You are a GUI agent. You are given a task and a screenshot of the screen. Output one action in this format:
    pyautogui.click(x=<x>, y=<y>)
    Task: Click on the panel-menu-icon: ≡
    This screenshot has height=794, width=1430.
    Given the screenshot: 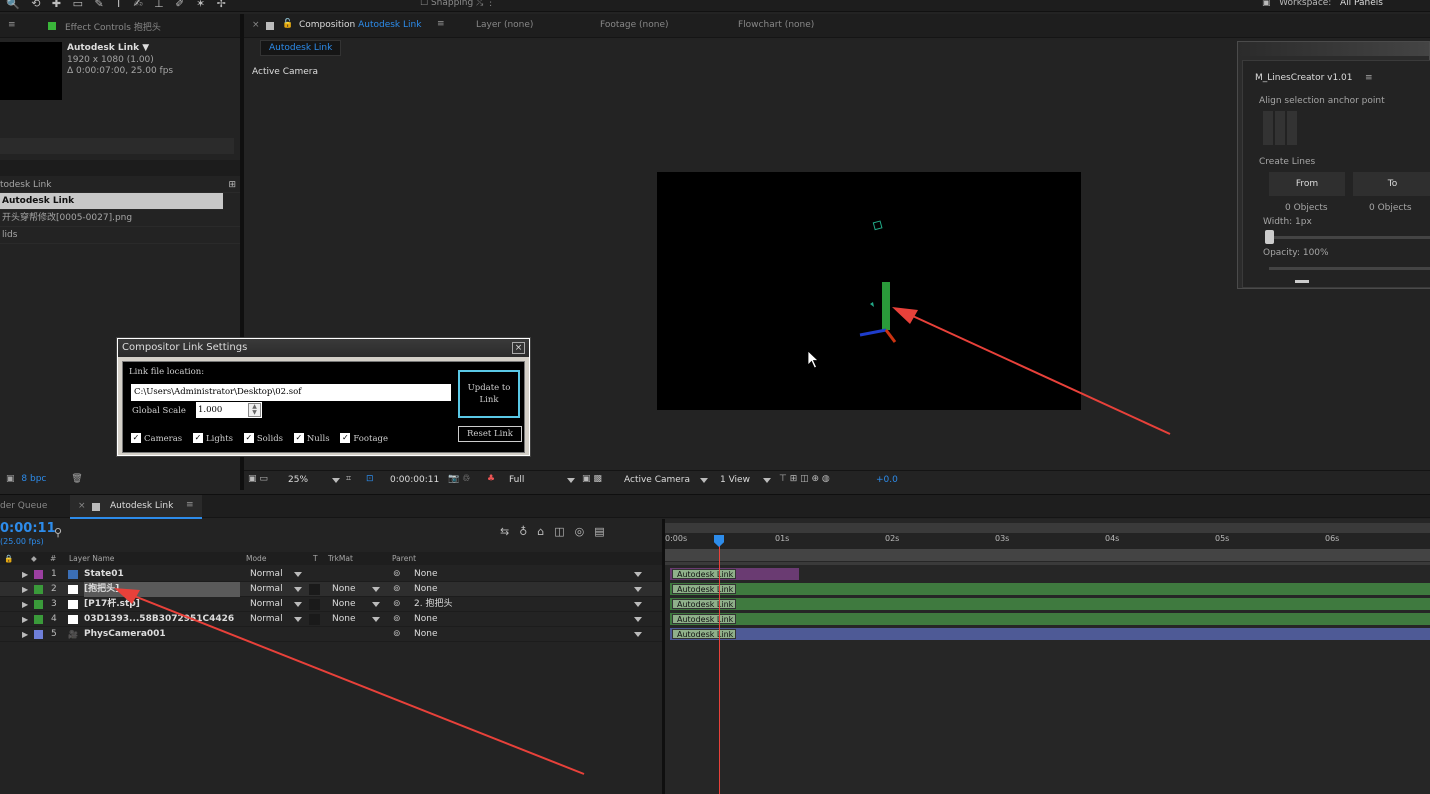 What is the action you would take?
    pyautogui.click(x=12, y=25)
    